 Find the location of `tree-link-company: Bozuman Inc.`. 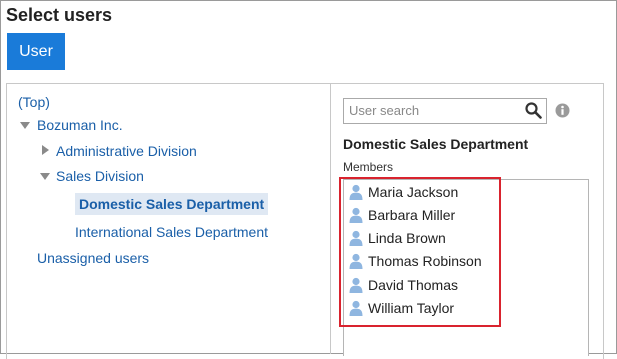

tree-link-company: Bozuman Inc. is located at coordinates (80, 125).